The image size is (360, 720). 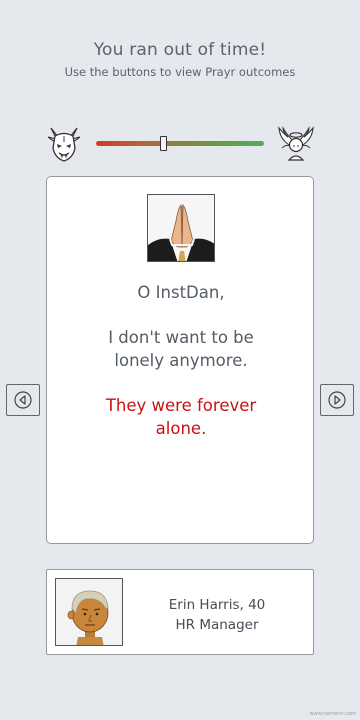 What do you see at coordinates (332, 714) in the screenshot?
I see `watermark: www.nemerin.com` at bounding box center [332, 714].